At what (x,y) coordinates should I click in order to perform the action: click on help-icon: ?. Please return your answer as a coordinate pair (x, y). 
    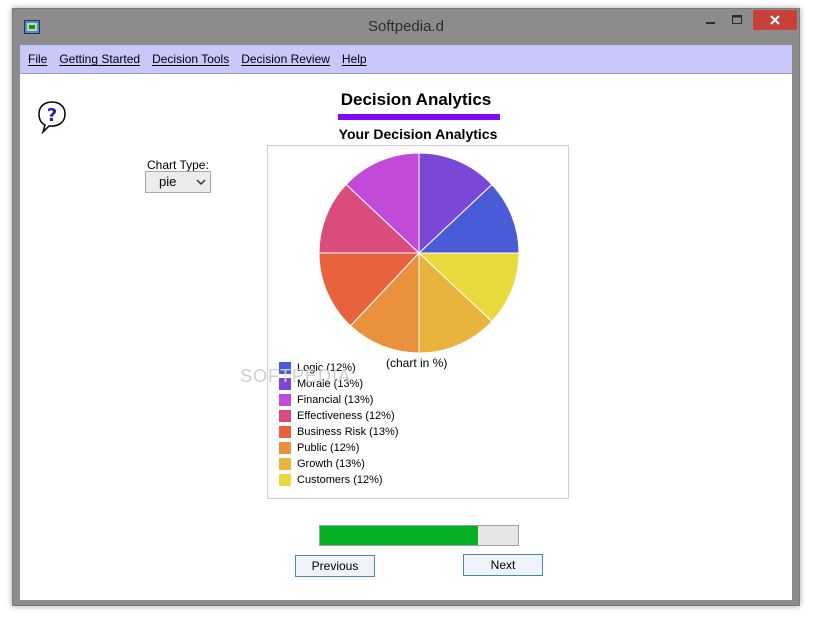
    Looking at the image, I should click on (52, 117).